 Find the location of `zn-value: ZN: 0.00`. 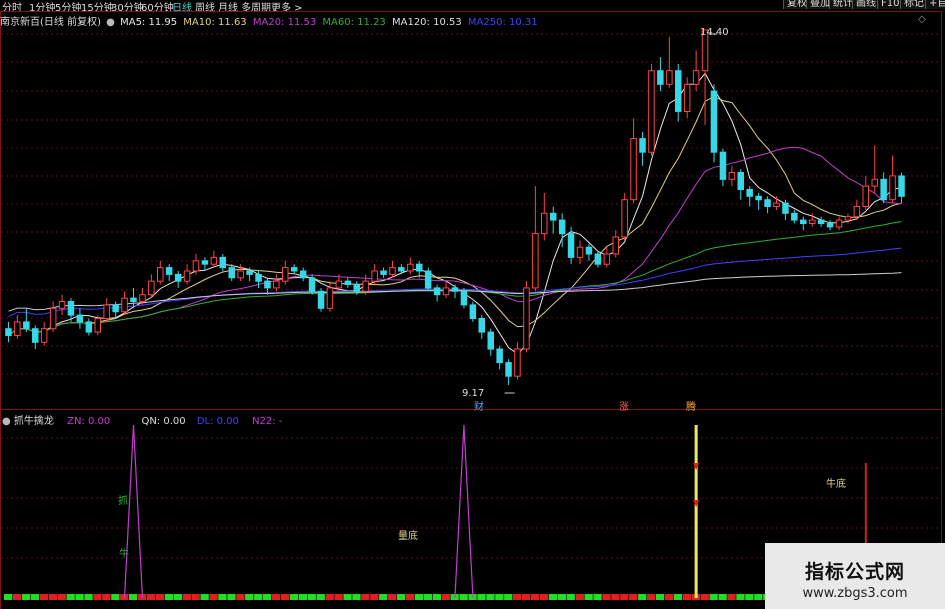

zn-value: ZN: 0.00 is located at coordinates (89, 421).